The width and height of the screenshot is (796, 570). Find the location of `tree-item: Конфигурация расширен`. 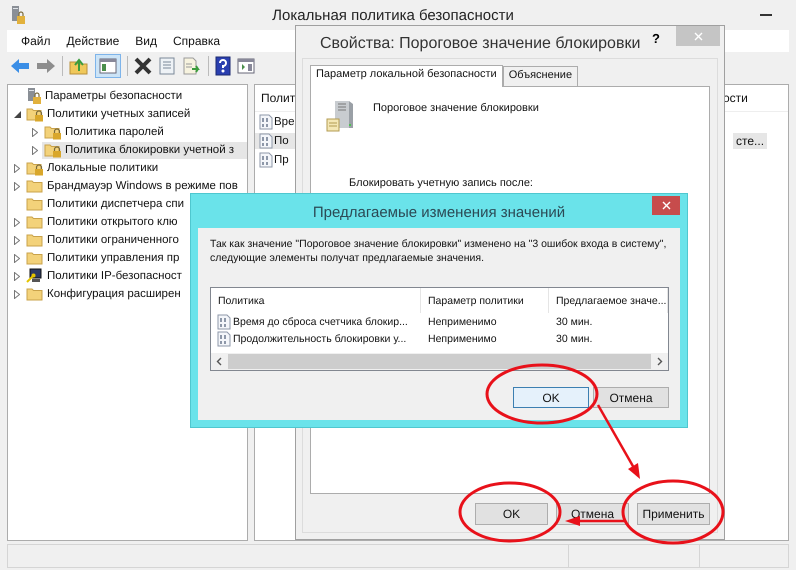

tree-item: Конфигурация расширен is located at coordinates (103, 294).